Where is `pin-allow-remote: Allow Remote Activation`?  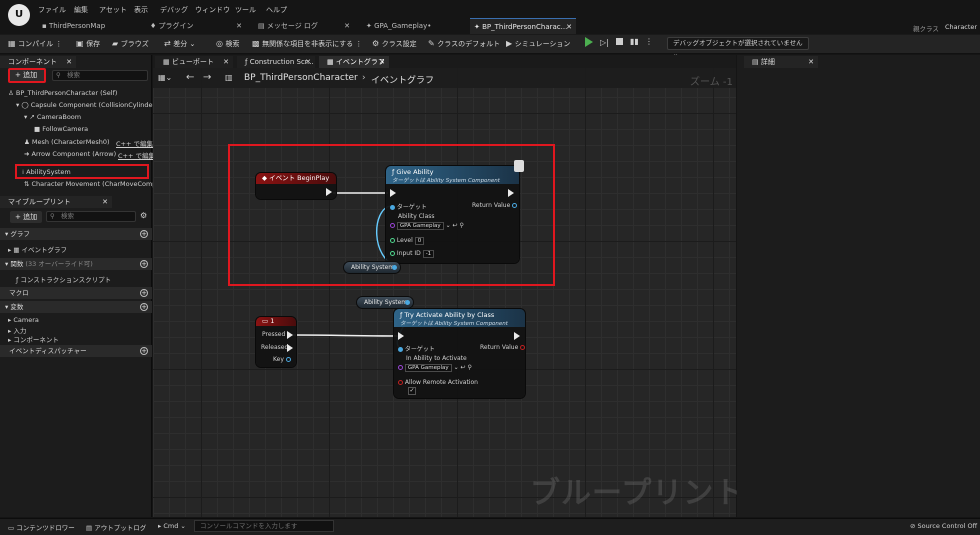
pin-allow-remote: Allow Remote Activation is located at coordinates (438, 382).